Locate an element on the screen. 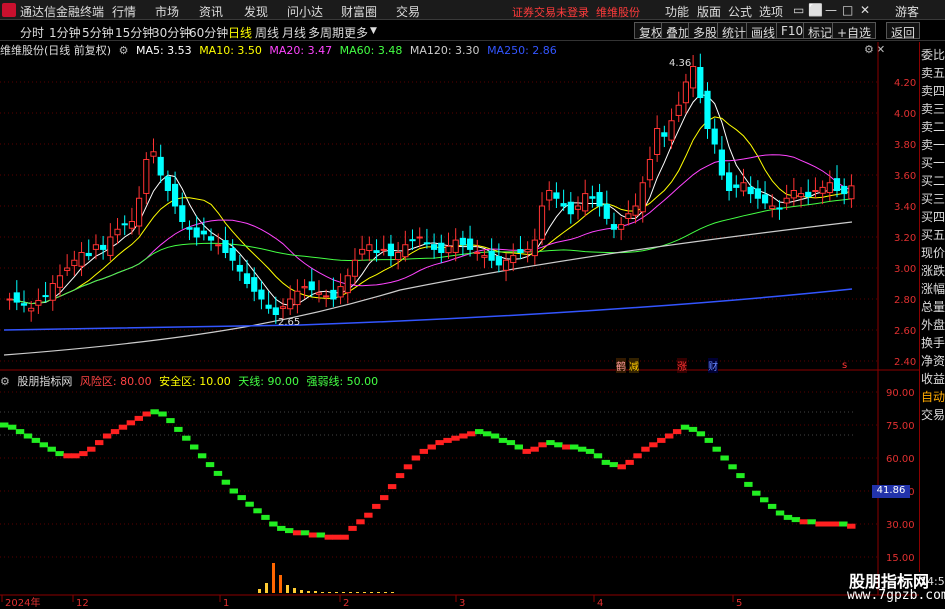  side-label-15: 外盘 is located at coordinates (933, 324).